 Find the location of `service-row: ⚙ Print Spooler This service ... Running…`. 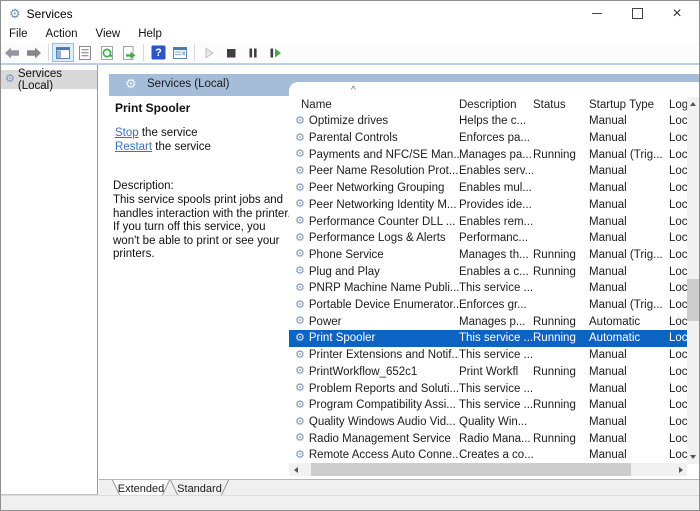

service-row: ⚙ Print Spooler This service ... Running… is located at coordinates (488, 338).